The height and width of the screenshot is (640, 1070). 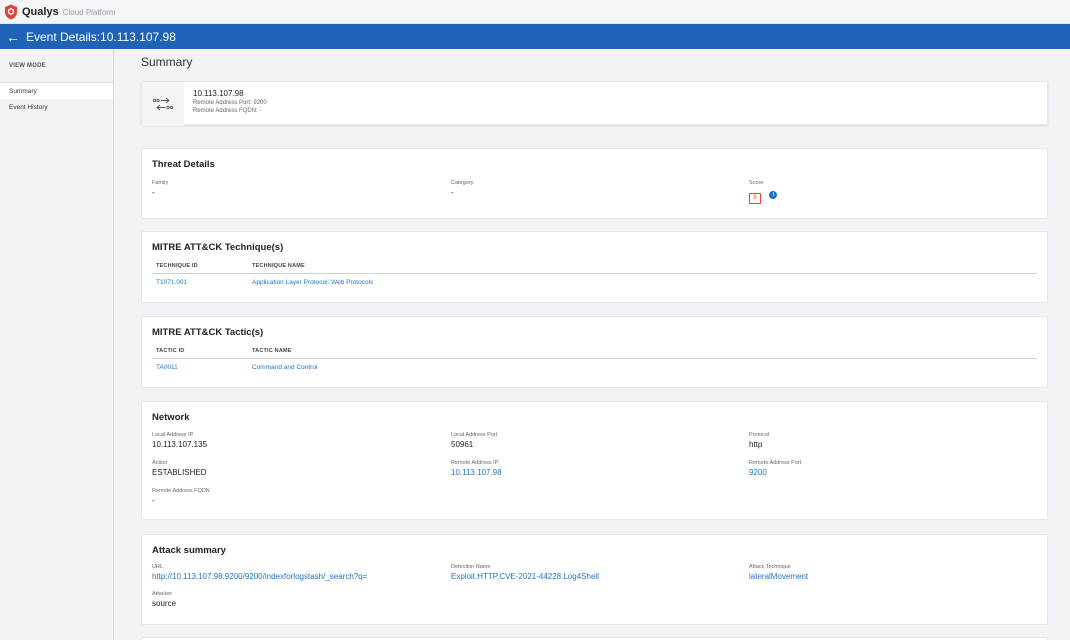 I want to click on page-header-title: Event Details:10.113.107.98, so click(x=101, y=36).